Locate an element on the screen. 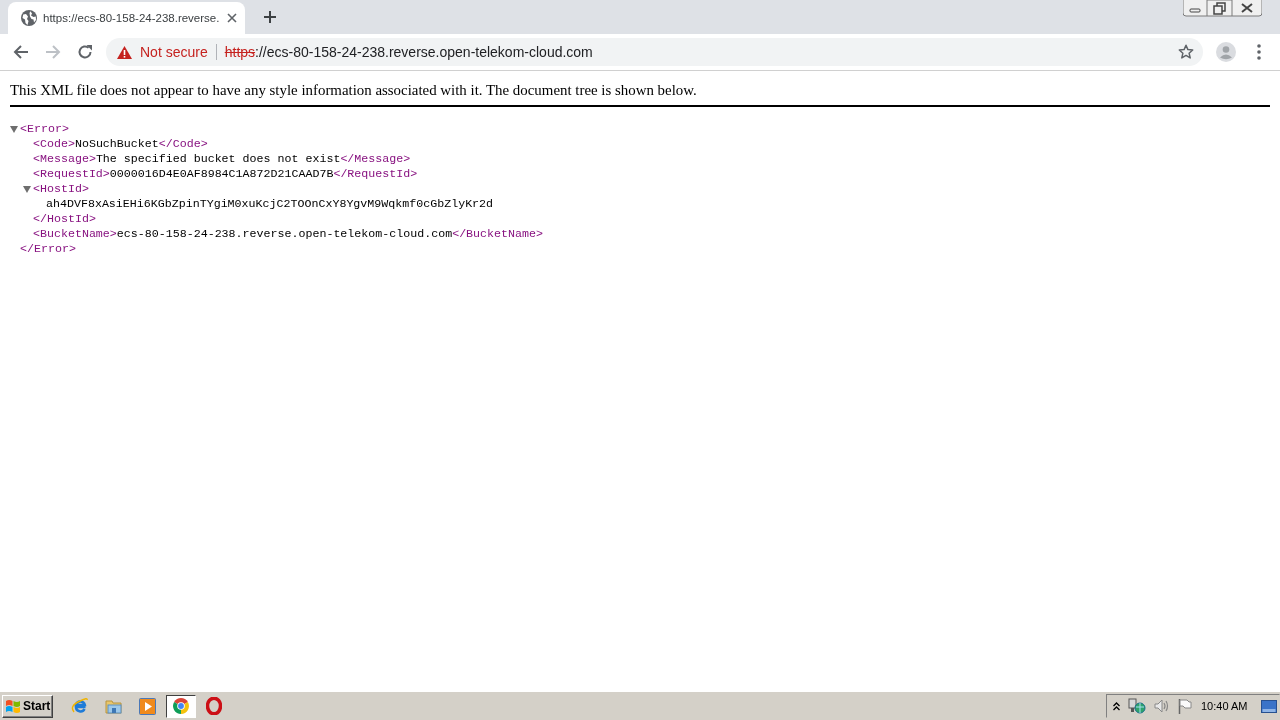 The image size is (1280, 720). plus-icon is located at coordinates (270, 17).